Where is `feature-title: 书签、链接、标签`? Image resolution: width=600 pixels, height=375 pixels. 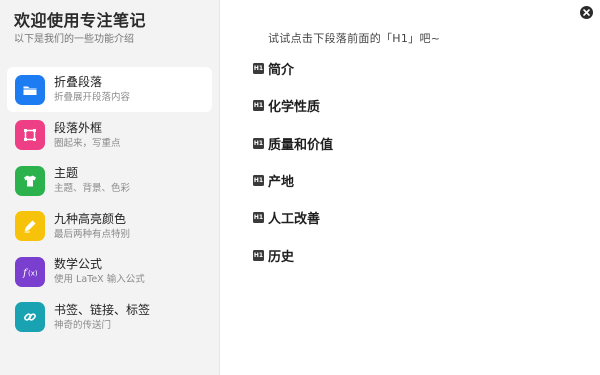 feature-title: 书签、链接、标签 is located at coordinates (102, 309).